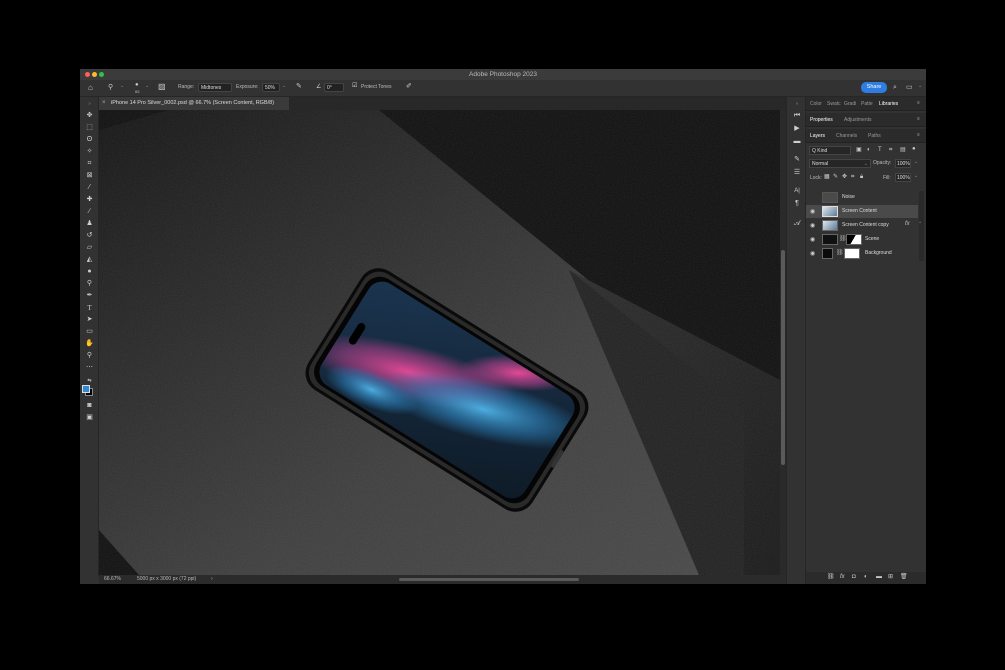 This screenshot has width=1005, height=670. I want to click on collapse-toolbar-icon: », so click(89, 104).